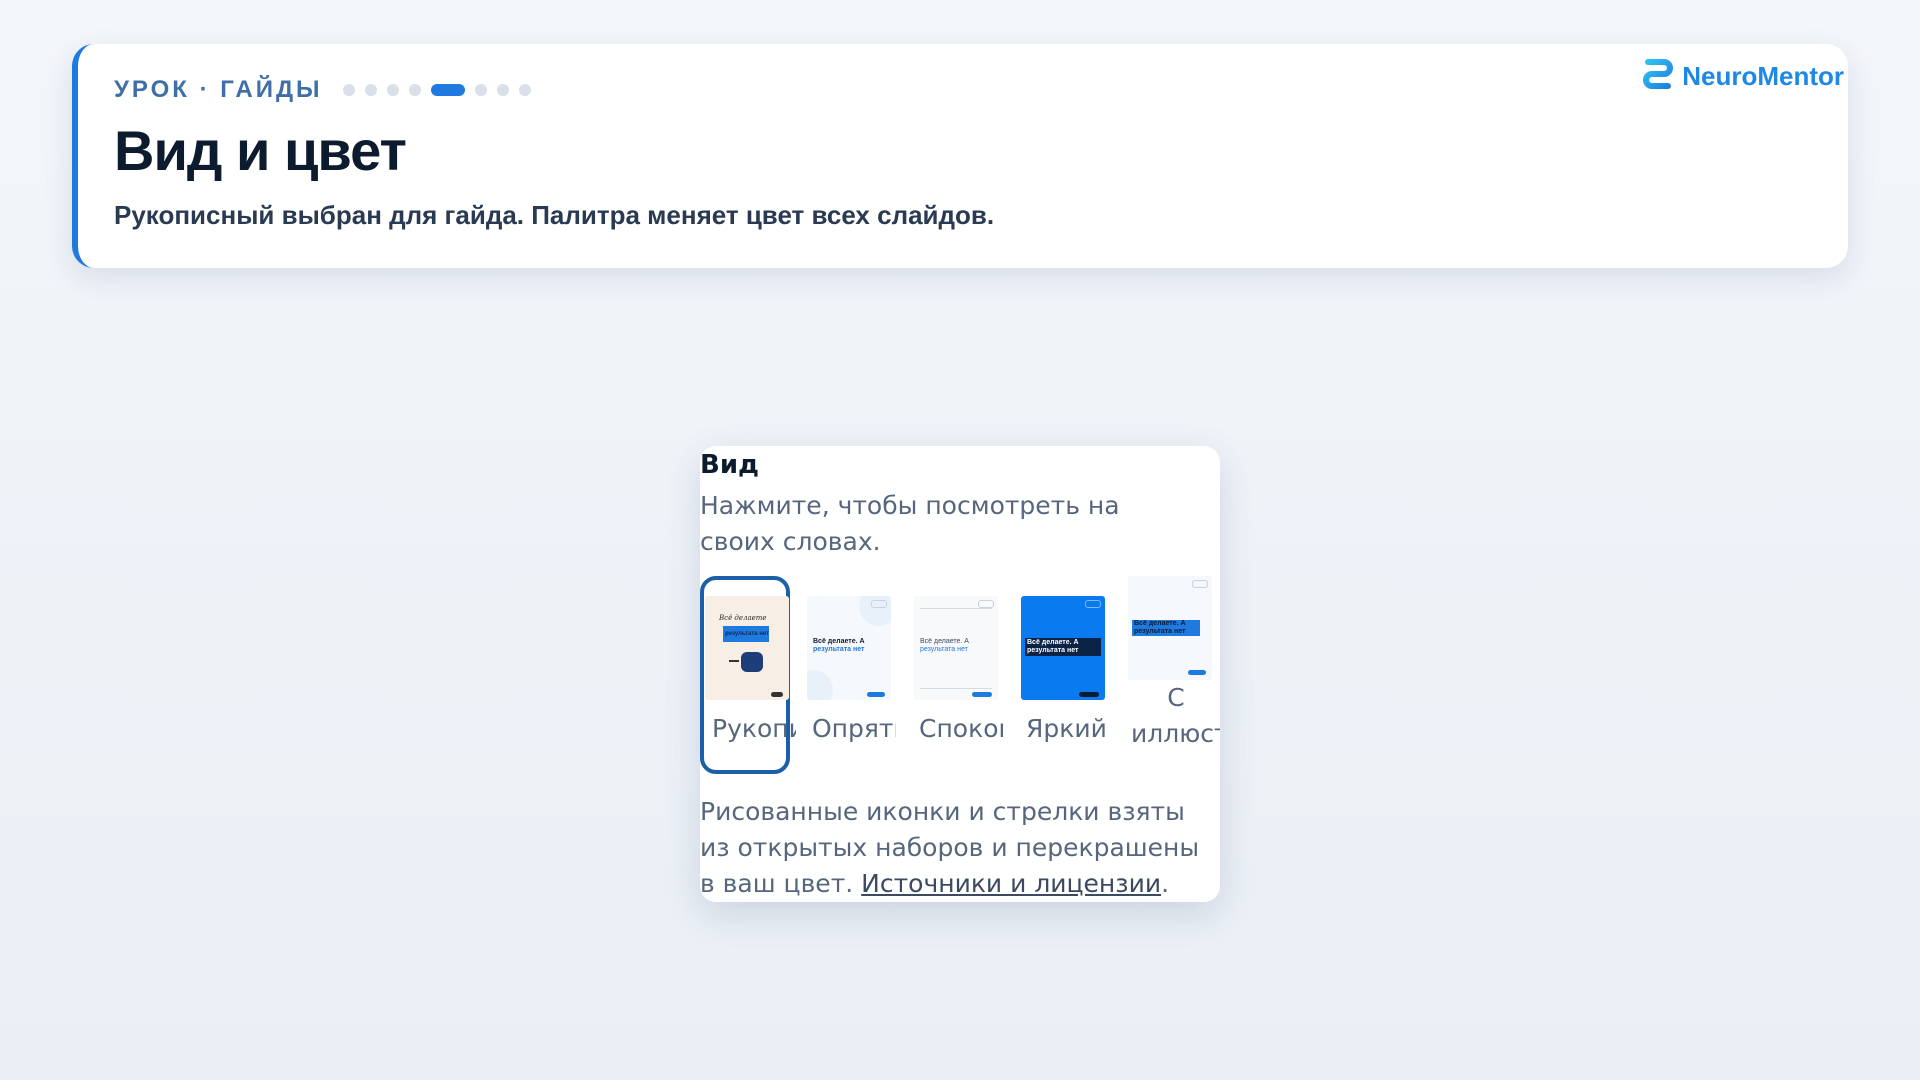  I want to click on progress-dot-current, so click(447, 90).